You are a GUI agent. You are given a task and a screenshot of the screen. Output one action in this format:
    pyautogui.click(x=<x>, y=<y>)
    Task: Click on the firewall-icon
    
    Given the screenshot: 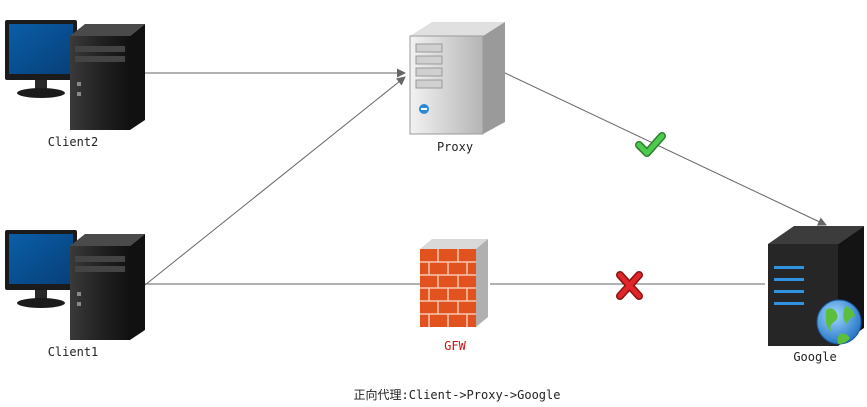 What is the action you would take?
    pyautogui.click(x=454, y=283)
    